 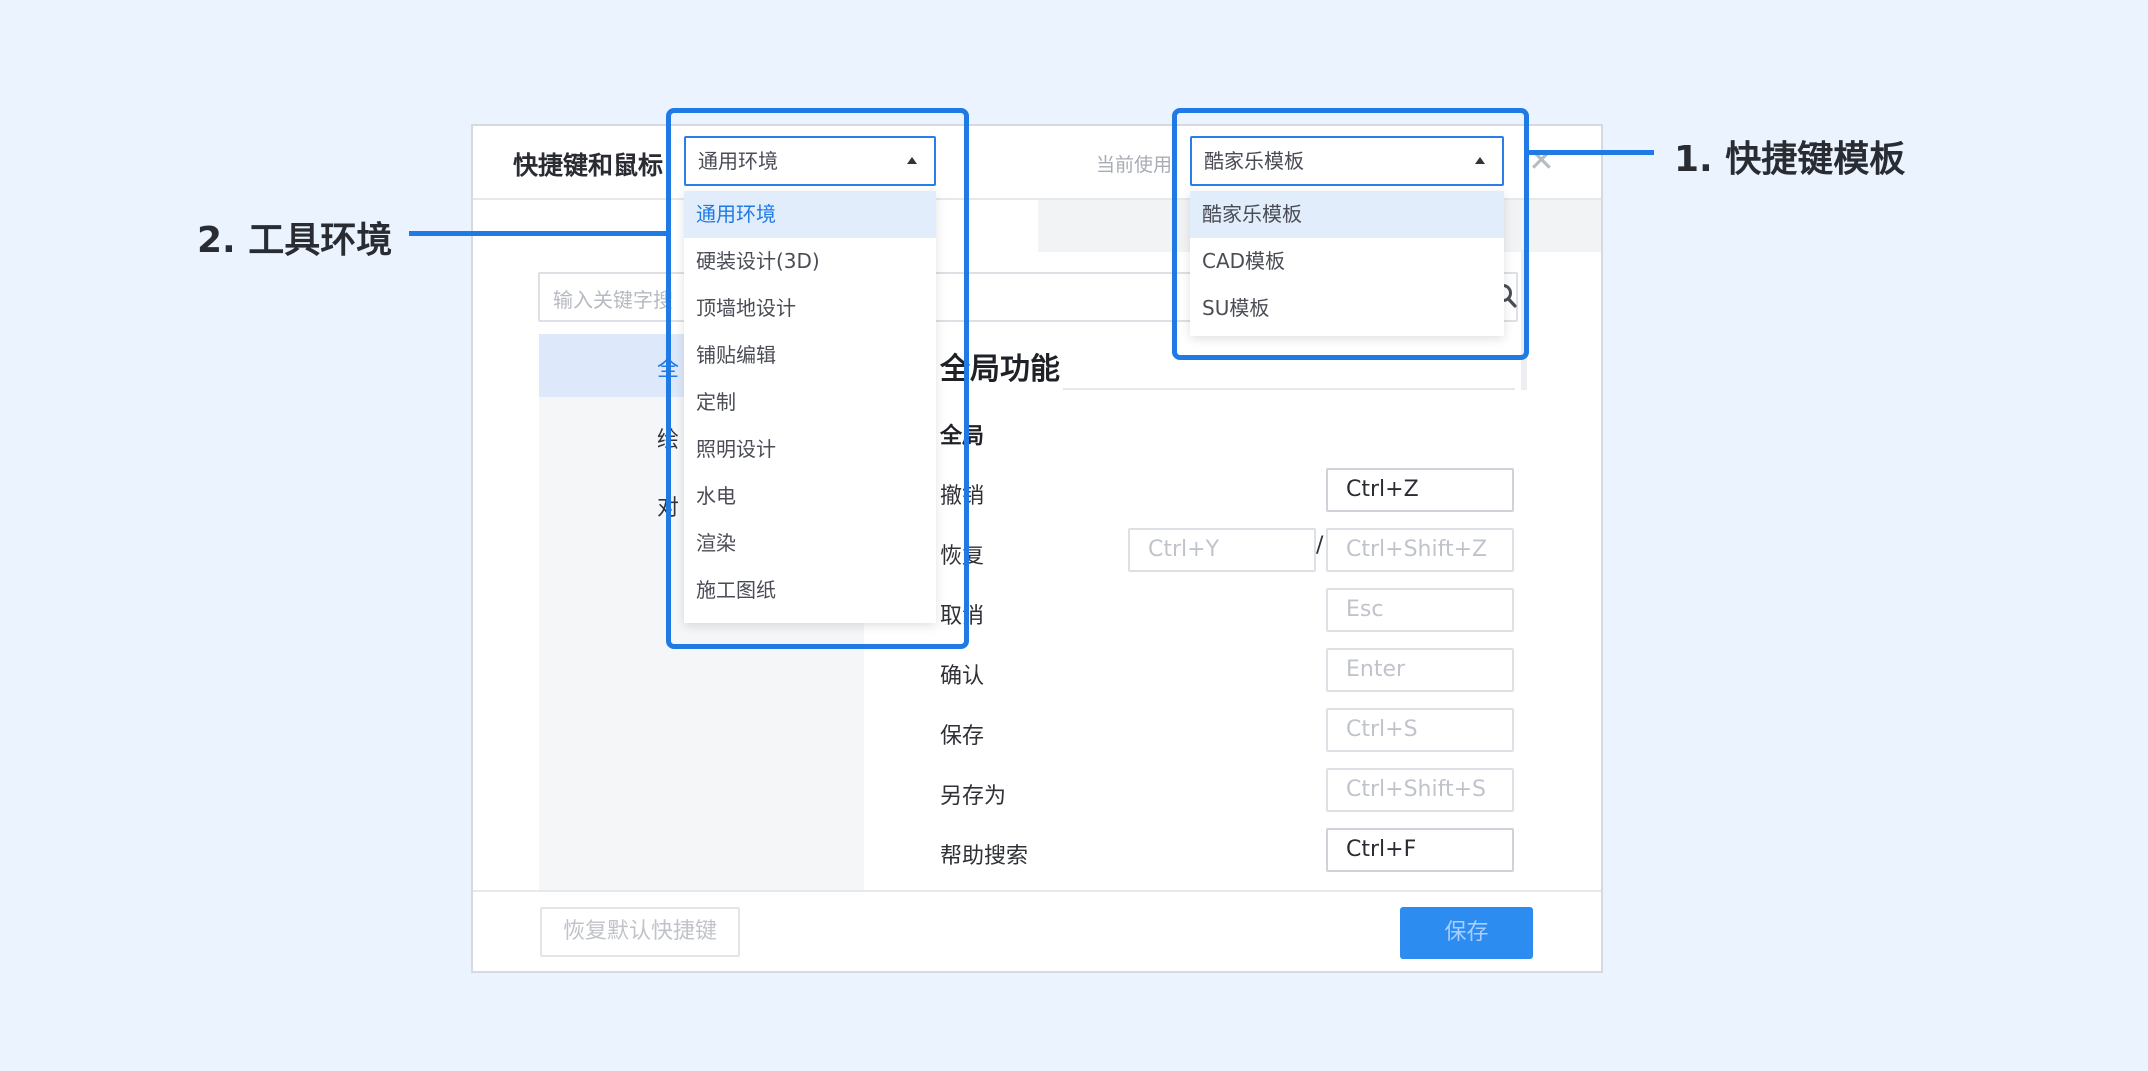 I want to click on key-field-redo: Ctrl+Shift+Z, so click(x=1420, y=550).